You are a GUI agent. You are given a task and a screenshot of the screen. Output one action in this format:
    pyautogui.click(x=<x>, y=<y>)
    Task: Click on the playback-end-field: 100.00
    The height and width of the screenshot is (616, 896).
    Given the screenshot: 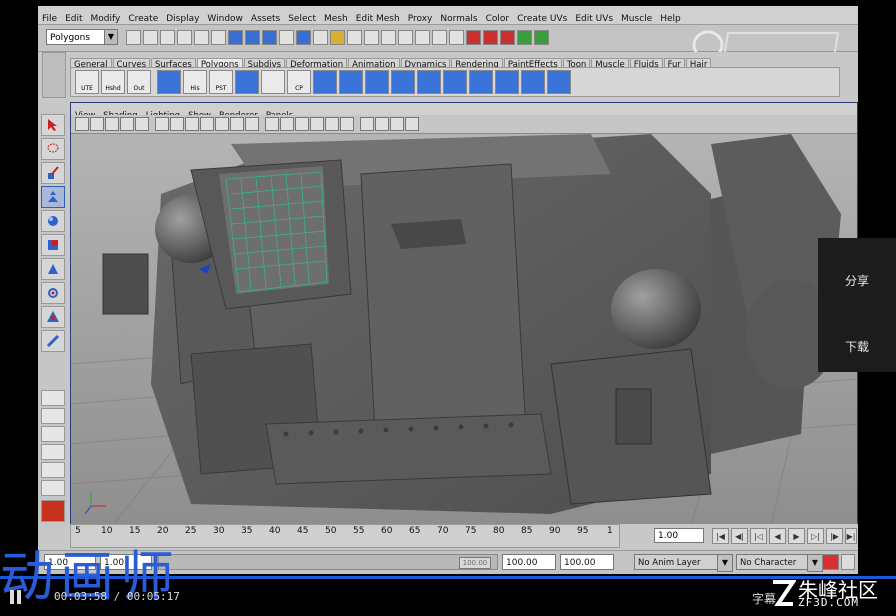 What is the action you would take?
    pyautogui.click(x=529, y=562)
    